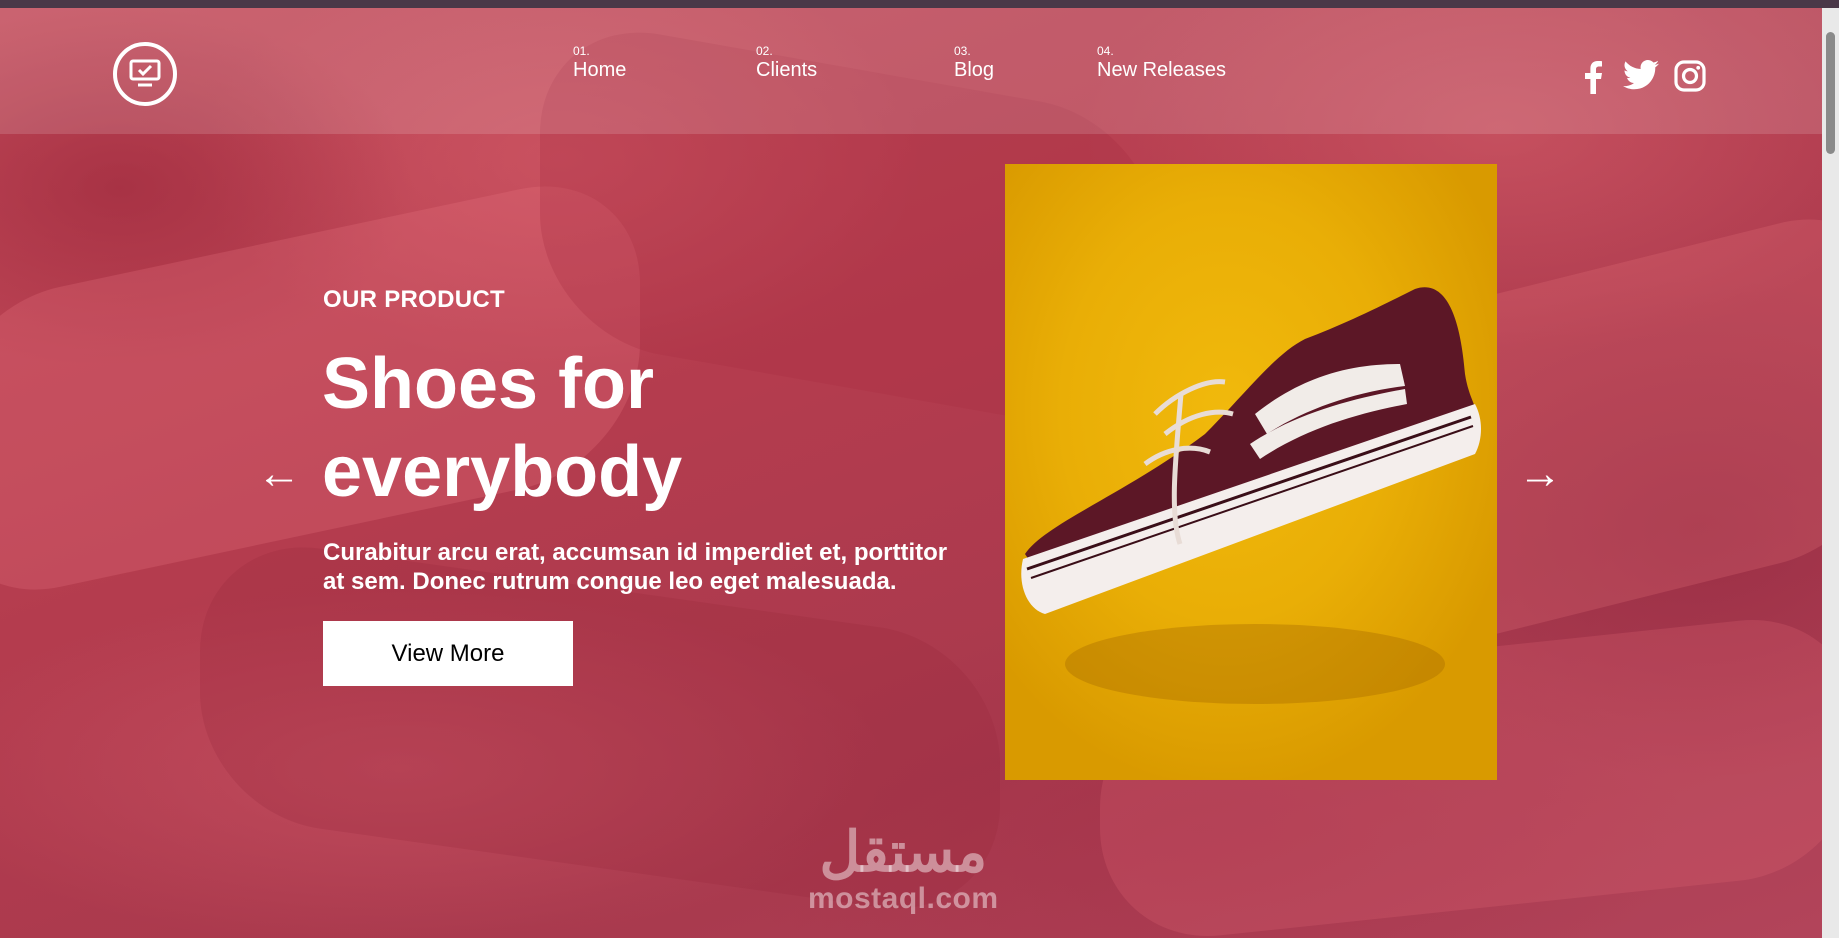 The height and width of the screenshot is (938, 1839). I want to click on logo, so click(145, 74).